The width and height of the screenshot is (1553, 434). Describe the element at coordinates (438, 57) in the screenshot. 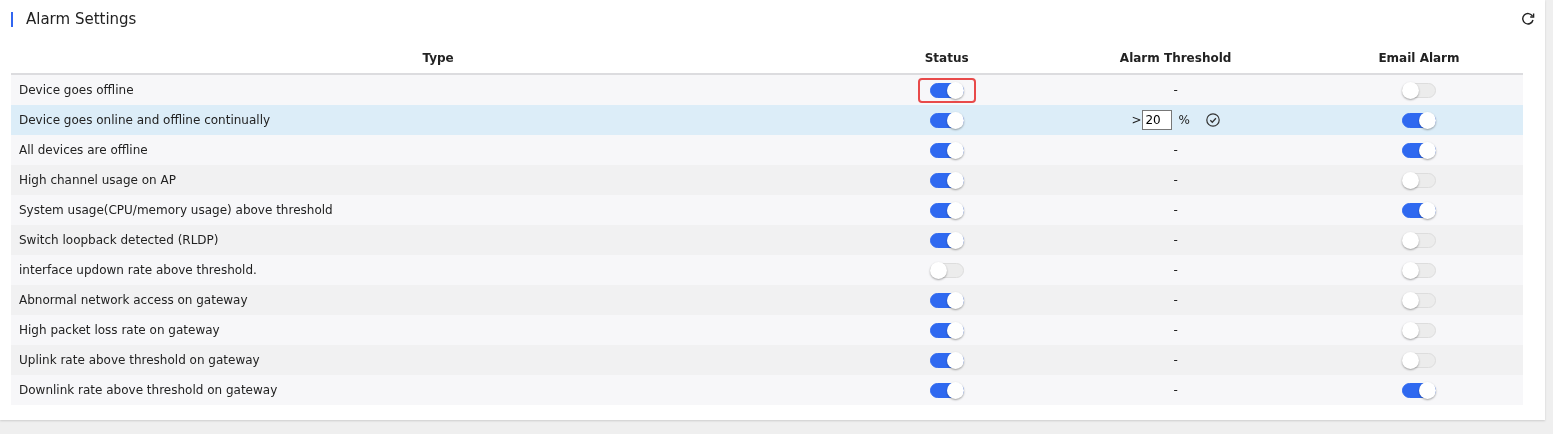

I see `column-header: Type` at that location.